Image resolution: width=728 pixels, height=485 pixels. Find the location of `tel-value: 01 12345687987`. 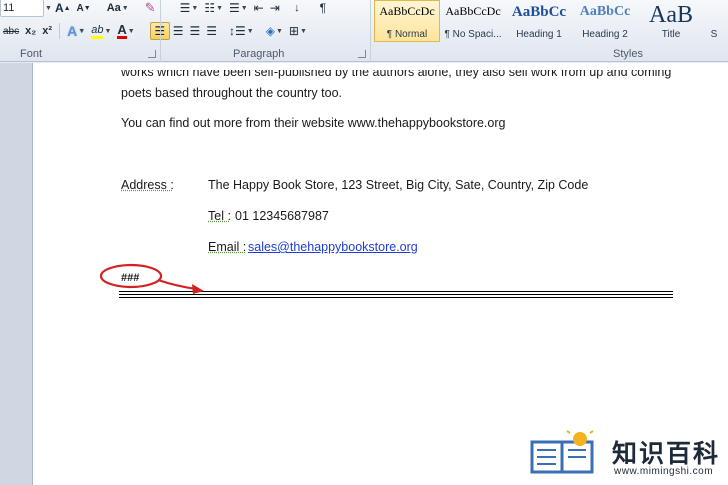

tel-value: 01 12345687987 is located at coordinates (282, 216).